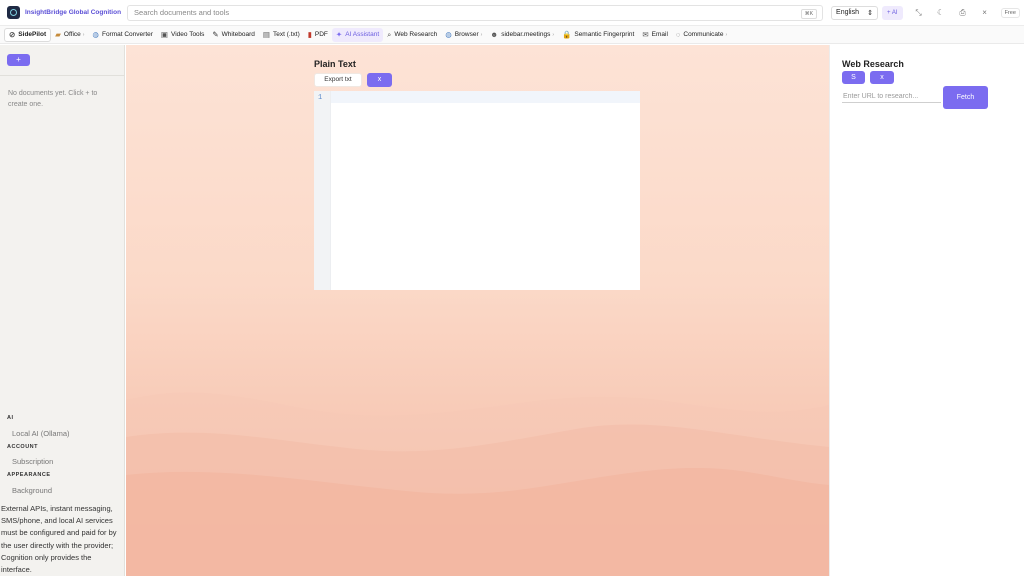 This screenshot has height=576, width=1024. I want to click on tool-communicate: ◌ Communicate ›, so click(701, 35).